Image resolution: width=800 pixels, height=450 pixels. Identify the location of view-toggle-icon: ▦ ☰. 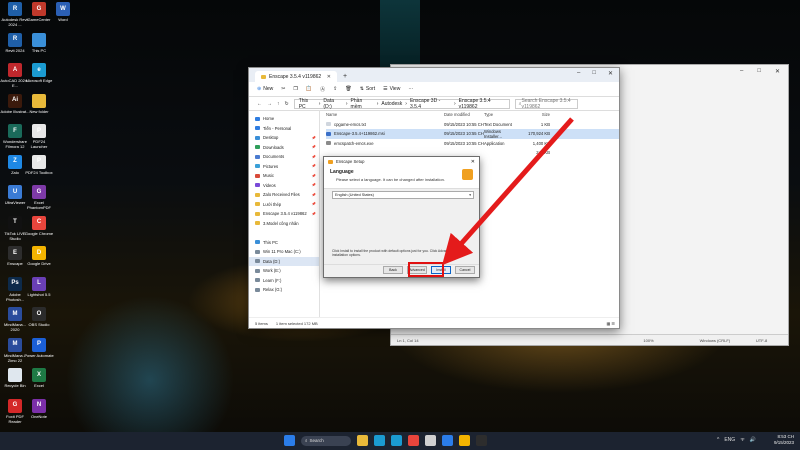
(611, 323).